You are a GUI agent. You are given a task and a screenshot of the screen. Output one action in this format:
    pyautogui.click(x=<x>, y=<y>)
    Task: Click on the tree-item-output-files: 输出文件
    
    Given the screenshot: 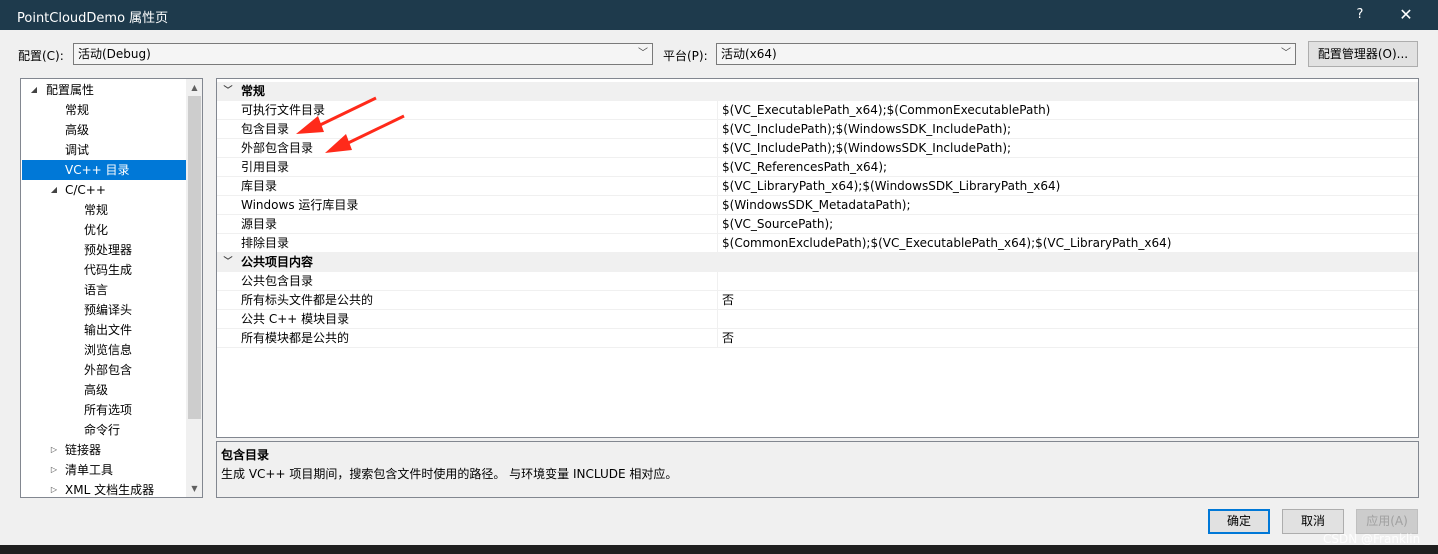 What is the action you would take?
    pyautogui.click(x=104, y=330)
    